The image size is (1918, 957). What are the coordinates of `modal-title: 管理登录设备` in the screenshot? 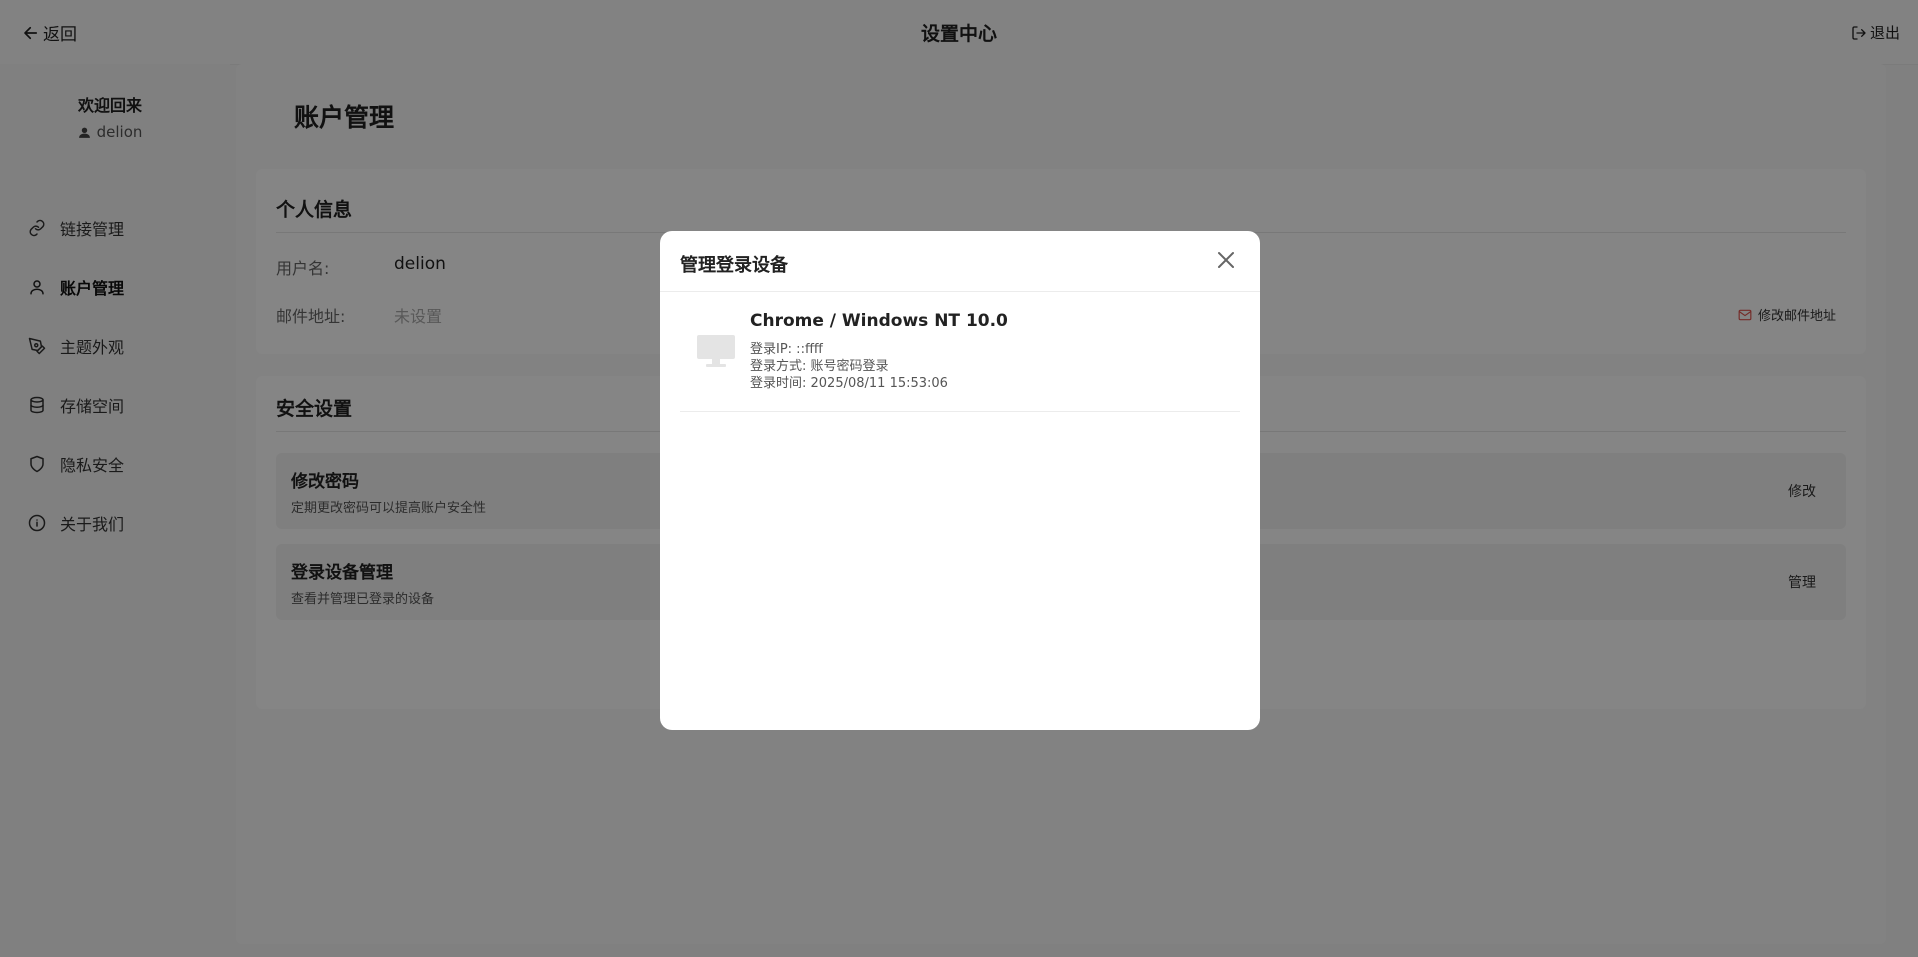 It's located at (734, 265).